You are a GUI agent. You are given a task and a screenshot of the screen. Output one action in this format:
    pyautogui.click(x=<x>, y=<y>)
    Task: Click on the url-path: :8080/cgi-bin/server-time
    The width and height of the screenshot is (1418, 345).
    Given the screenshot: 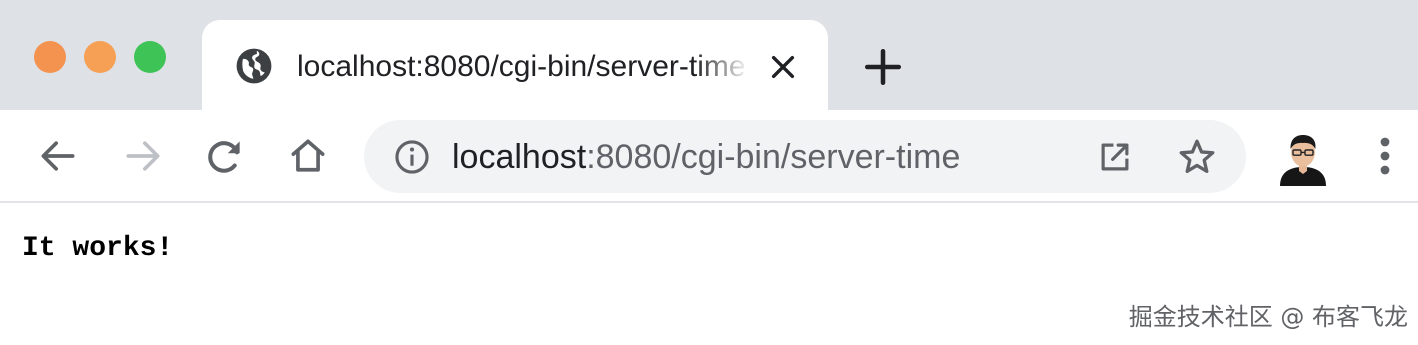 What is the action you would take?
    pyautogui.click(x=773, y=157)
    